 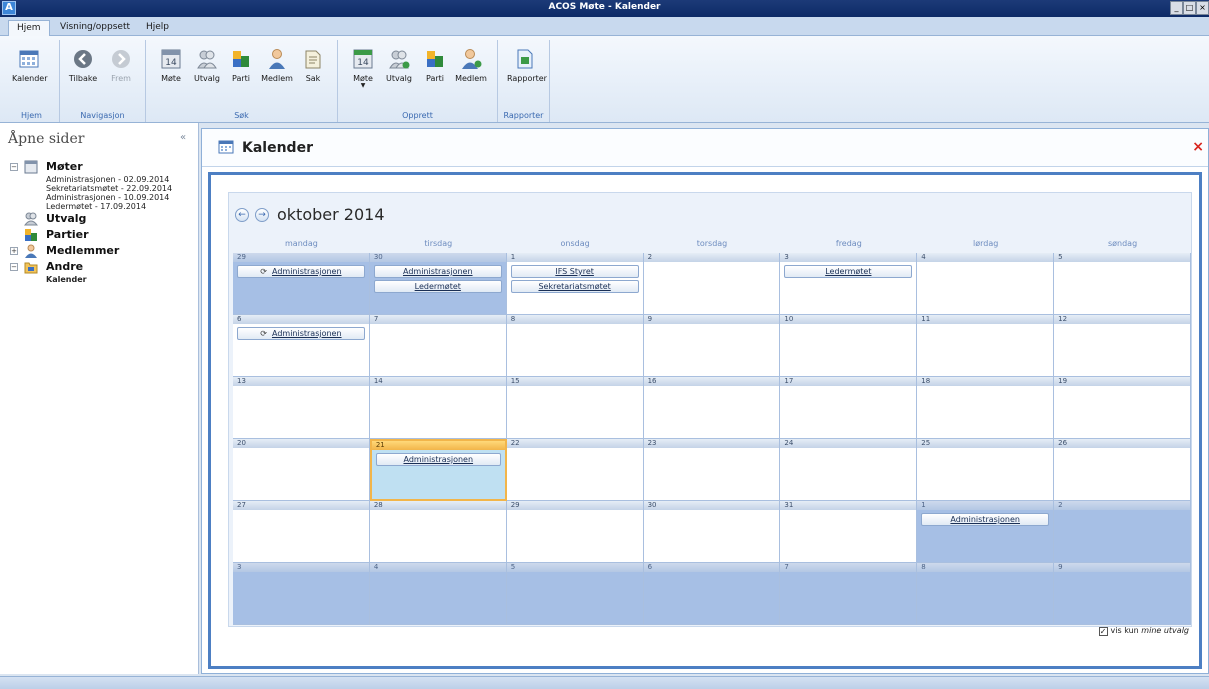 I want to click on opprett-medlem-label: Medlem, so click(x=471, y=78).